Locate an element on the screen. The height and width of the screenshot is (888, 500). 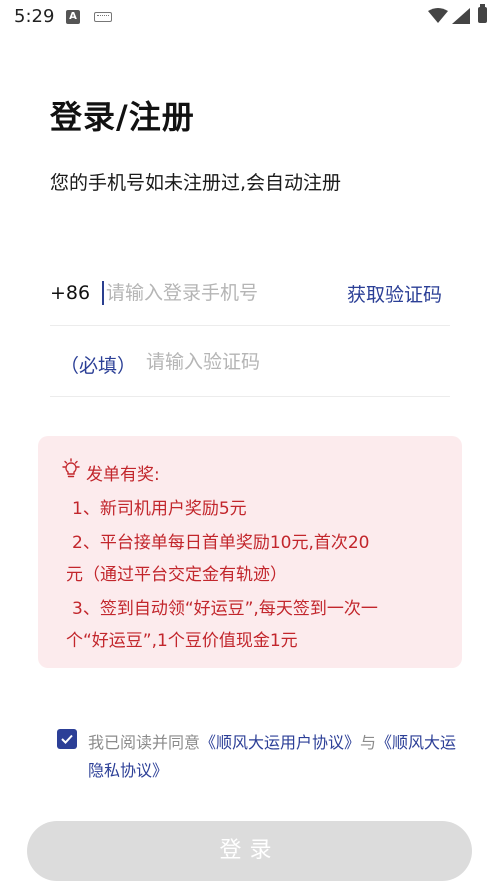
text-cursor is located at coordinates (103, 293).